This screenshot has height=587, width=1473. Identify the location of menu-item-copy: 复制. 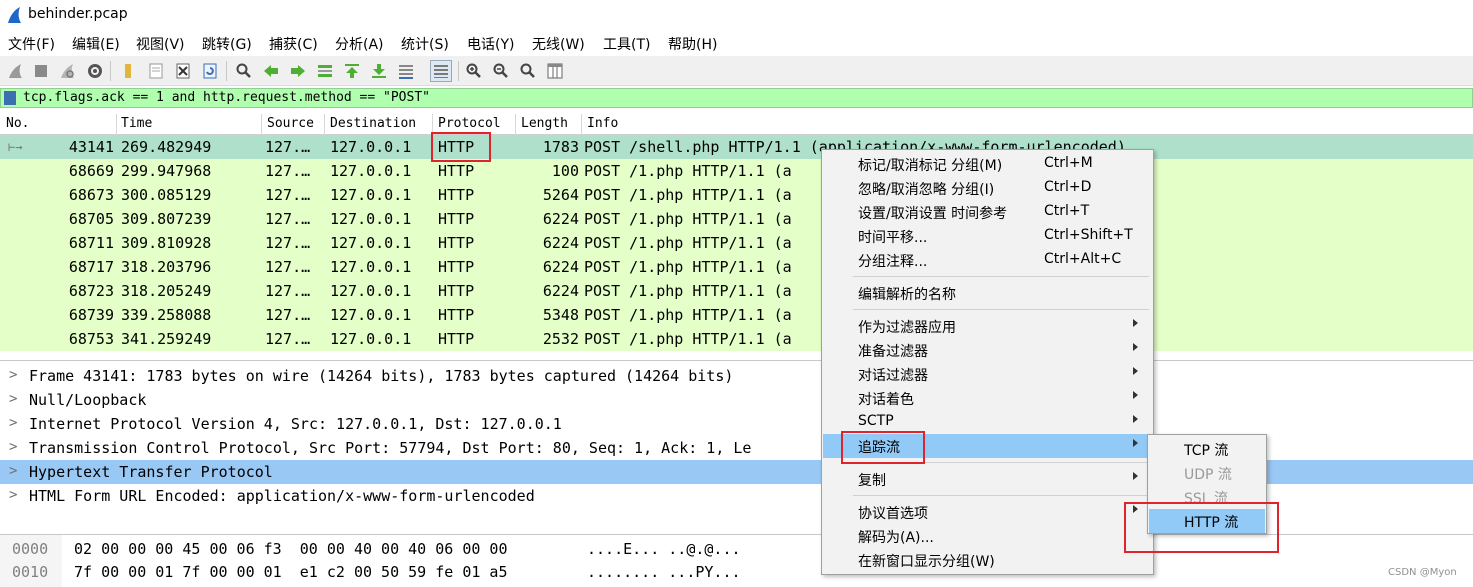
(987, 479).